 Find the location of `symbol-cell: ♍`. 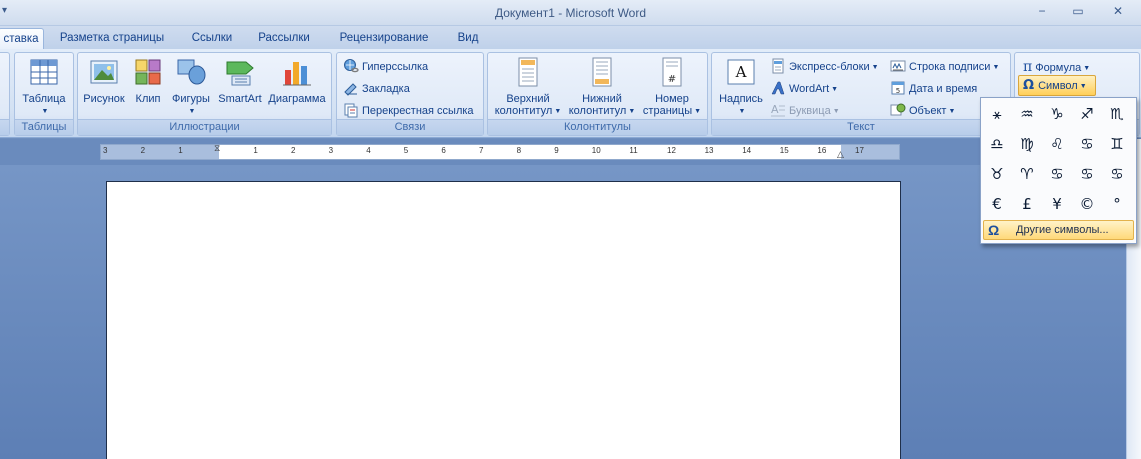

symbol-cell: ♍ is located at coordinates (1027, 144).